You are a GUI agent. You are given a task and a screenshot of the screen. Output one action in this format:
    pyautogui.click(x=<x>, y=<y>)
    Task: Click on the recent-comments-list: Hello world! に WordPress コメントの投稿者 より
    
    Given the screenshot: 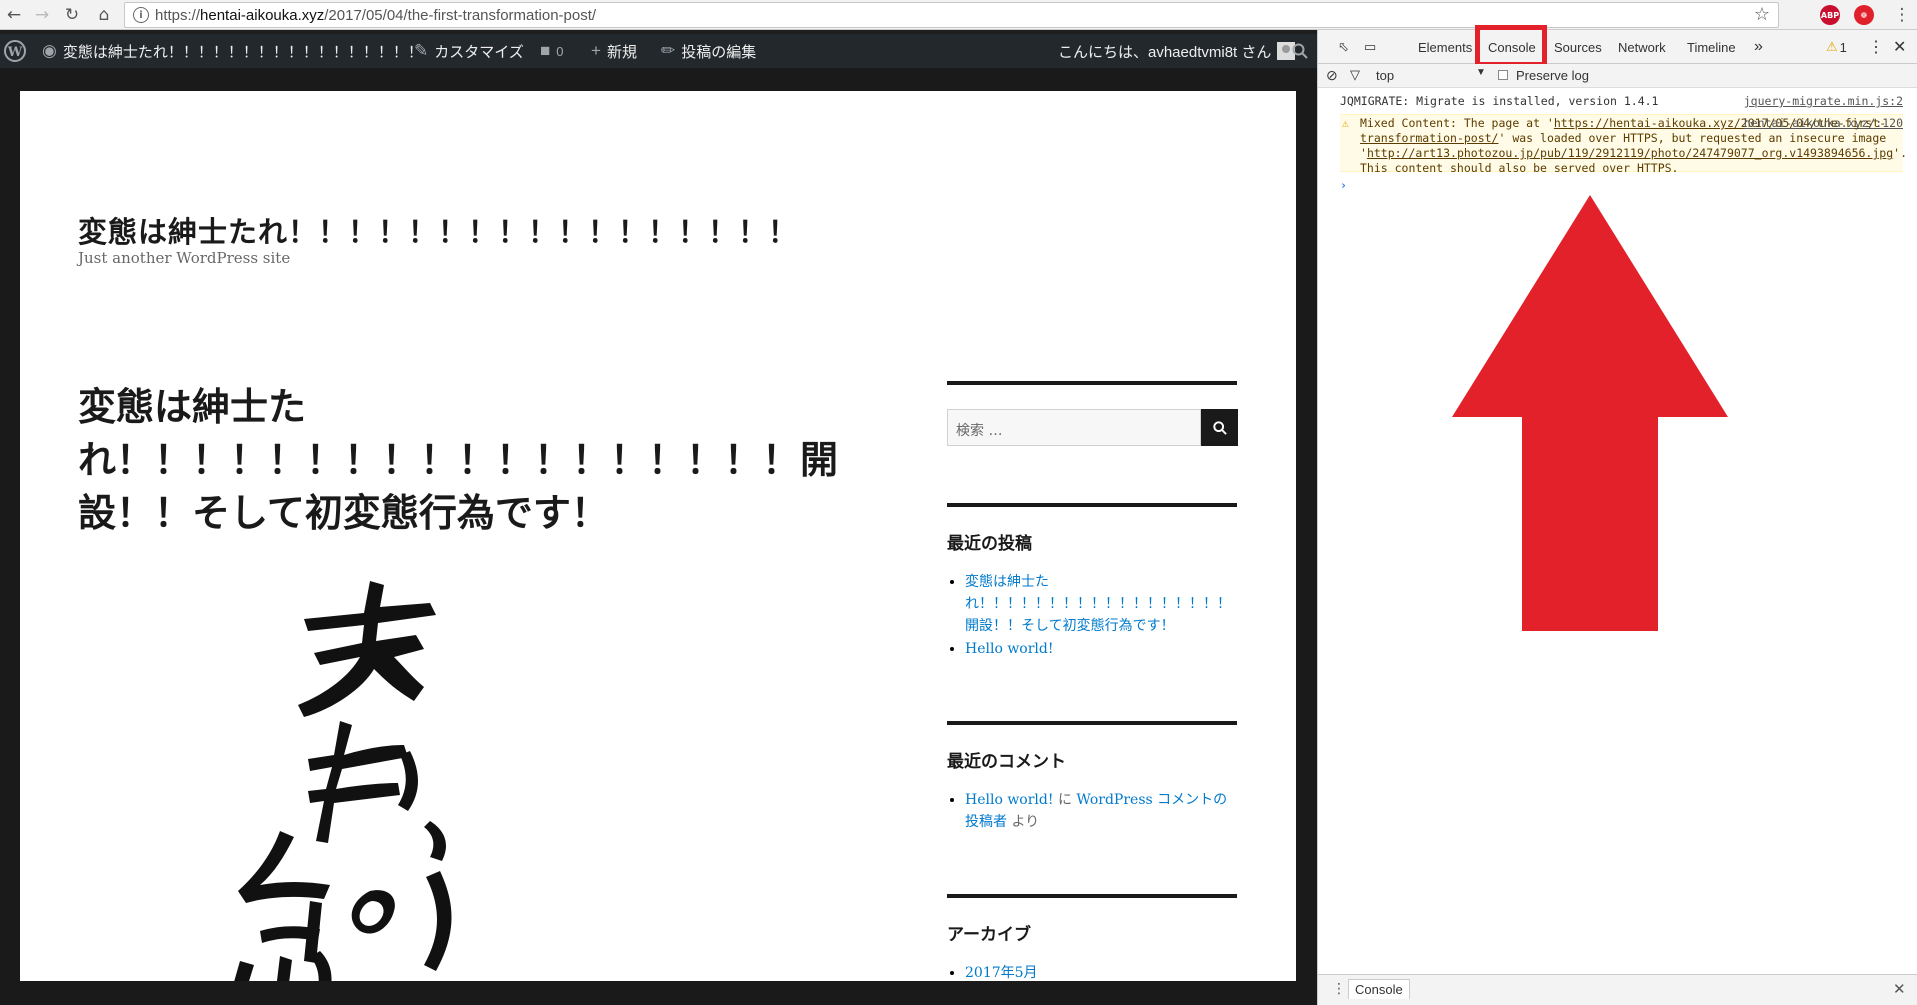 What is the action you would take?
    pyautogui.click(x=1102, y=811)
    